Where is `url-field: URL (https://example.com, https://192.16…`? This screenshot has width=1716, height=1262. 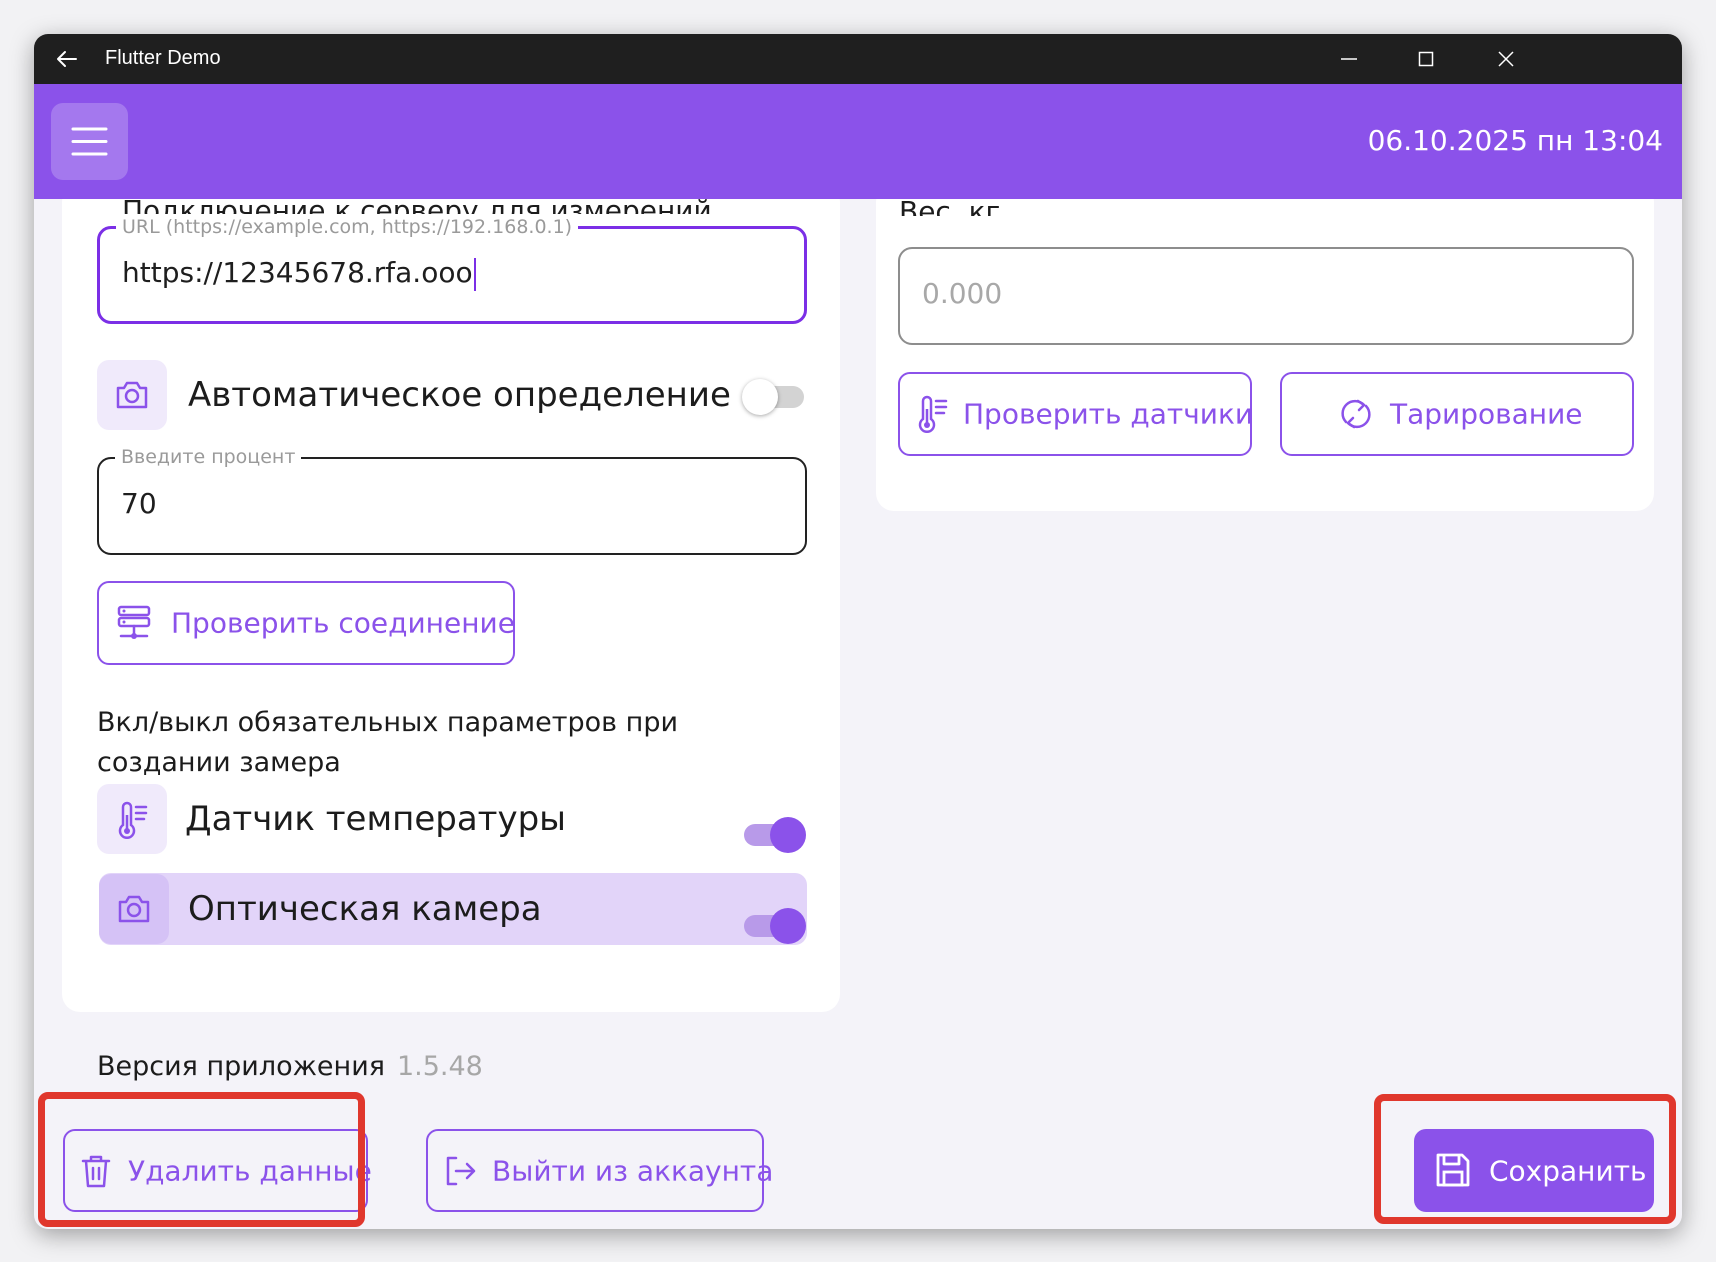 url-field: URL (https://example.com, https://192.16… is located at coordinates (452, 270).